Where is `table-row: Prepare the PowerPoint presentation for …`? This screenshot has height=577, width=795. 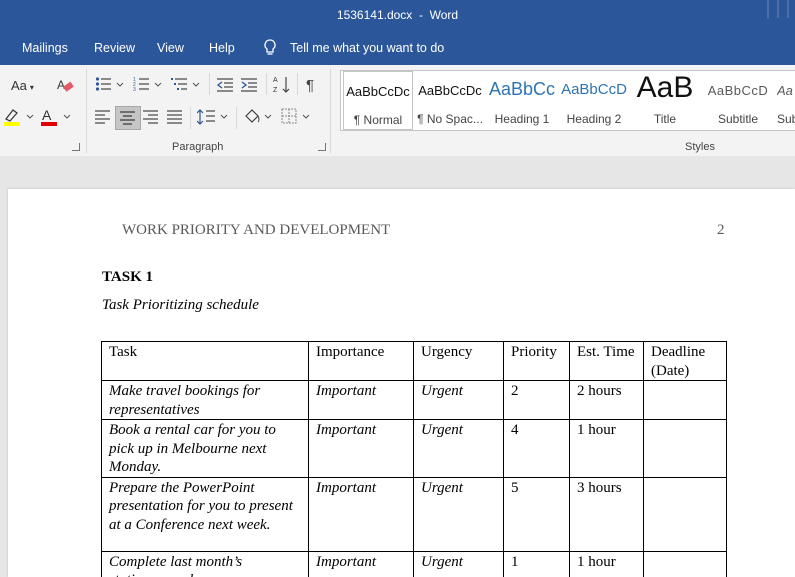 table-row: Prepare the PowerPoint presentation for … is located at coordinates (414, 514).